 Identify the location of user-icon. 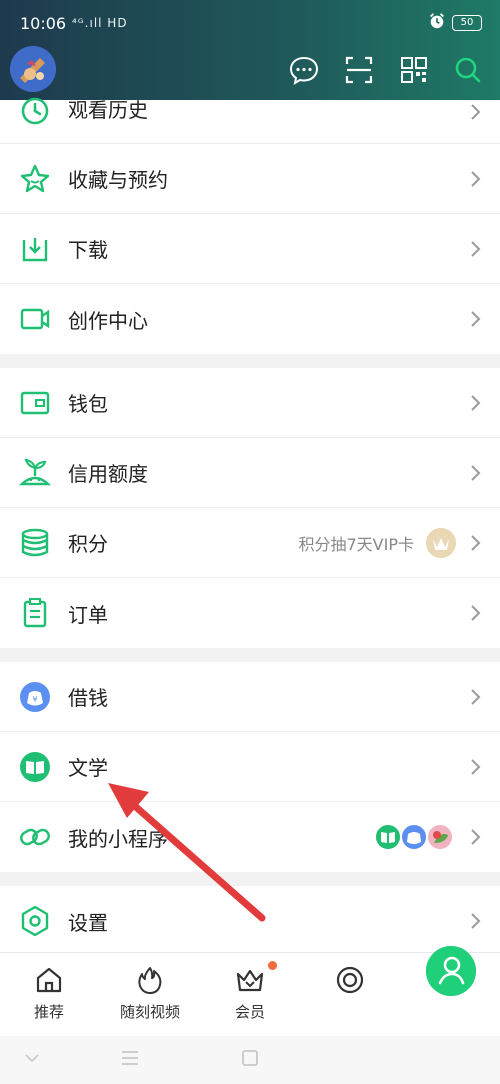
(451, 971).